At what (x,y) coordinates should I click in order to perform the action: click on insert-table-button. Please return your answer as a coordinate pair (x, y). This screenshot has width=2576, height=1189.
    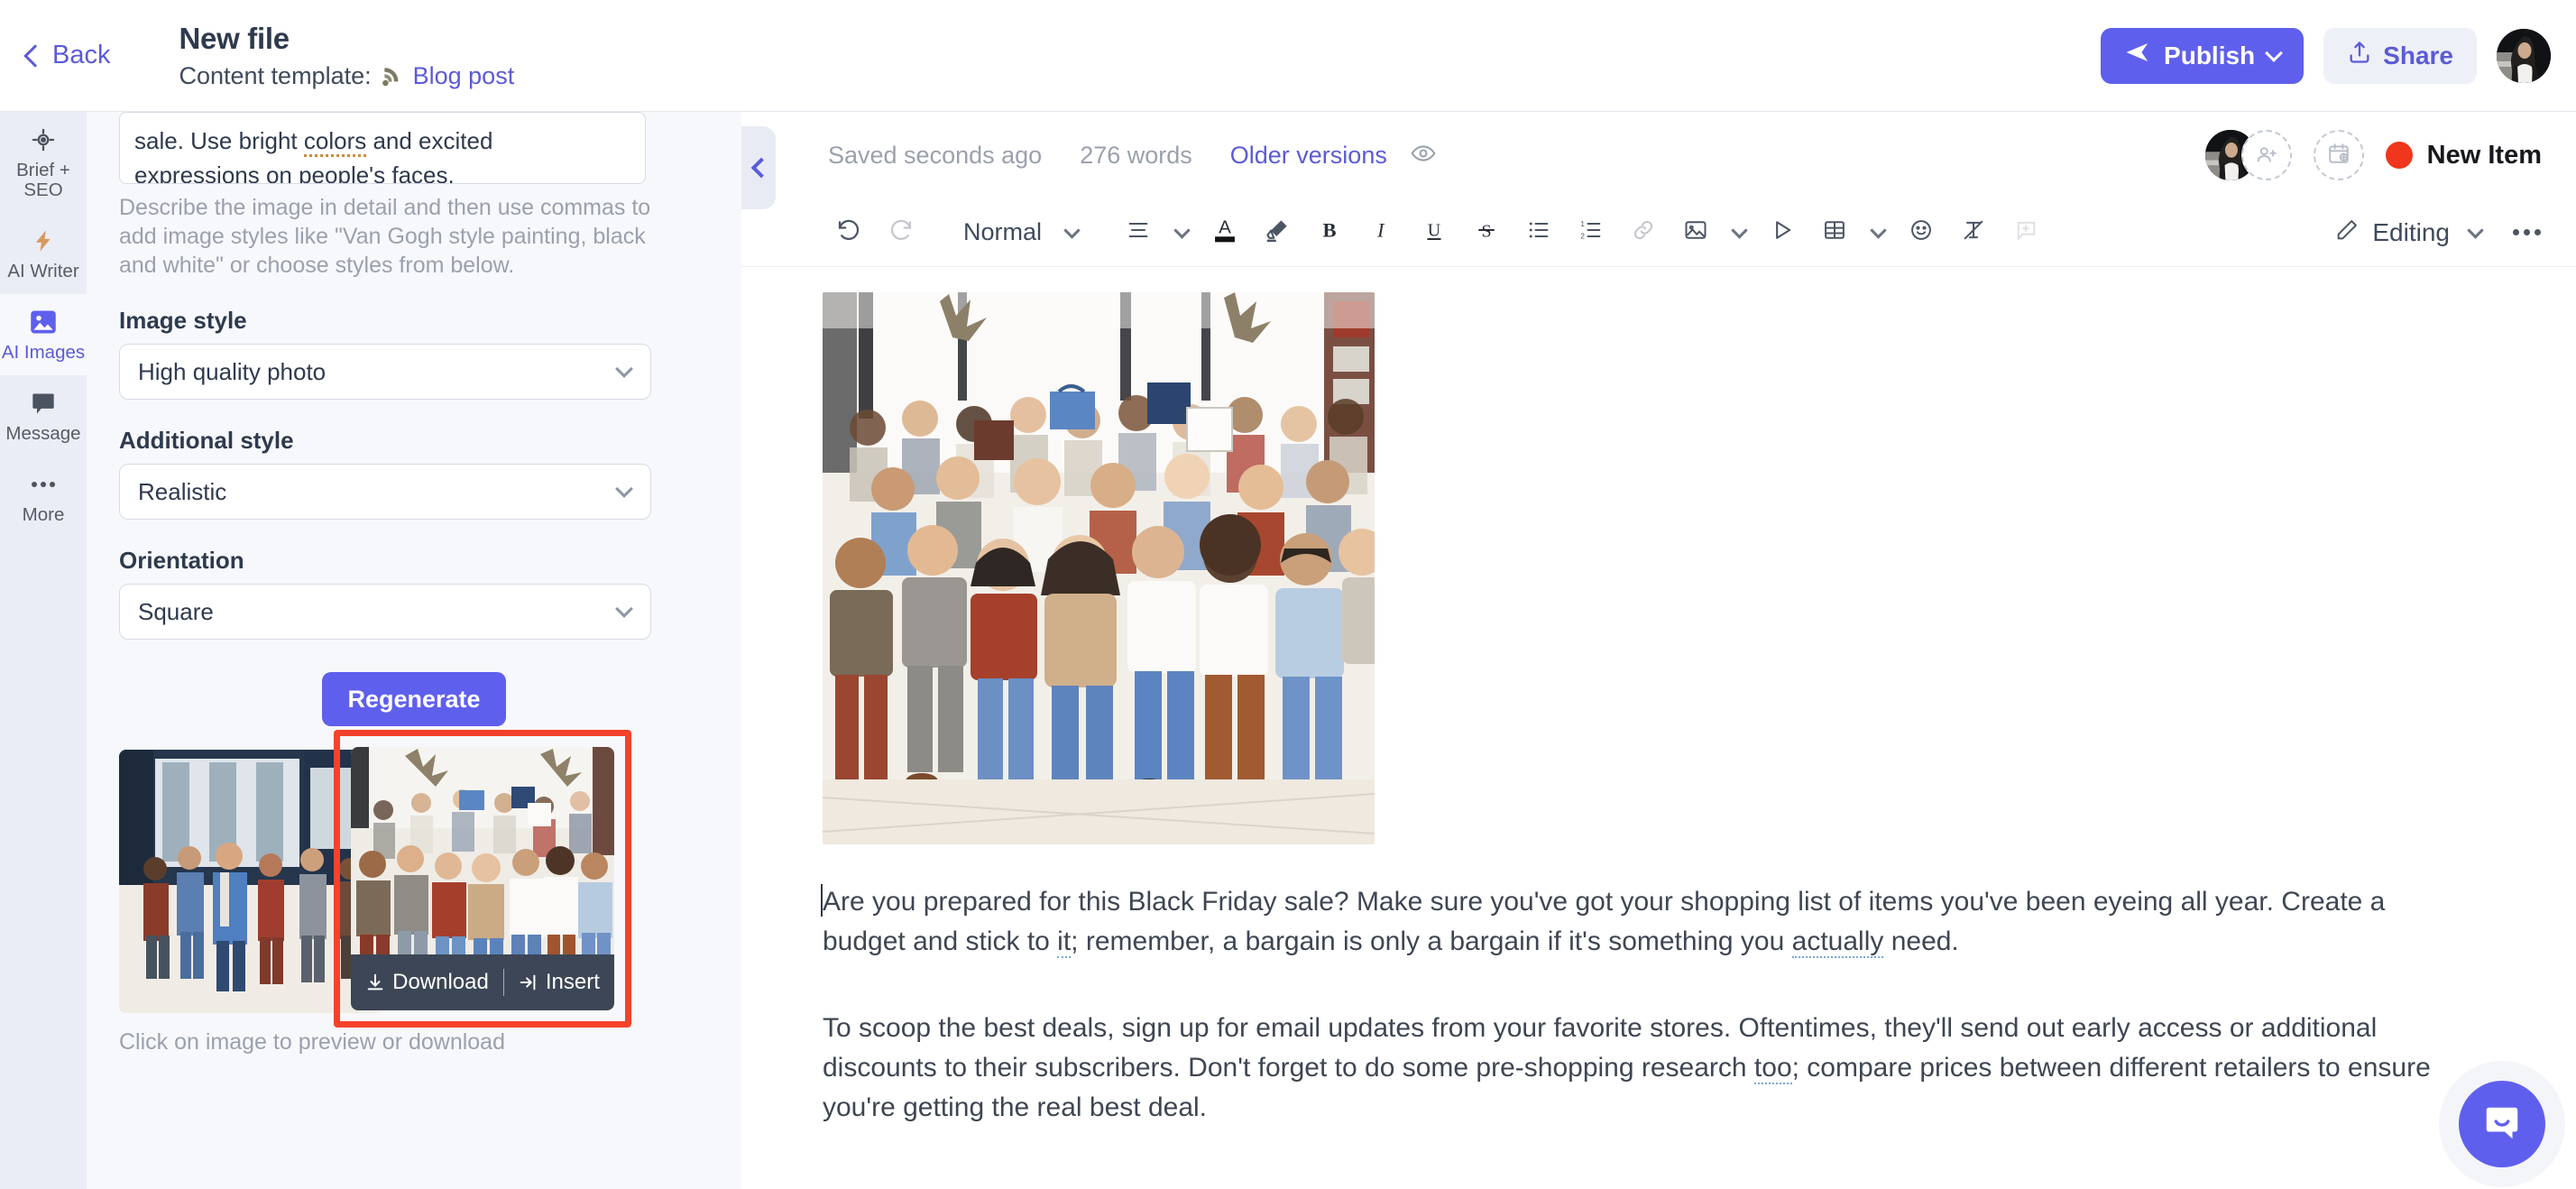
    Looking at the image, I should click on (1834, 233).